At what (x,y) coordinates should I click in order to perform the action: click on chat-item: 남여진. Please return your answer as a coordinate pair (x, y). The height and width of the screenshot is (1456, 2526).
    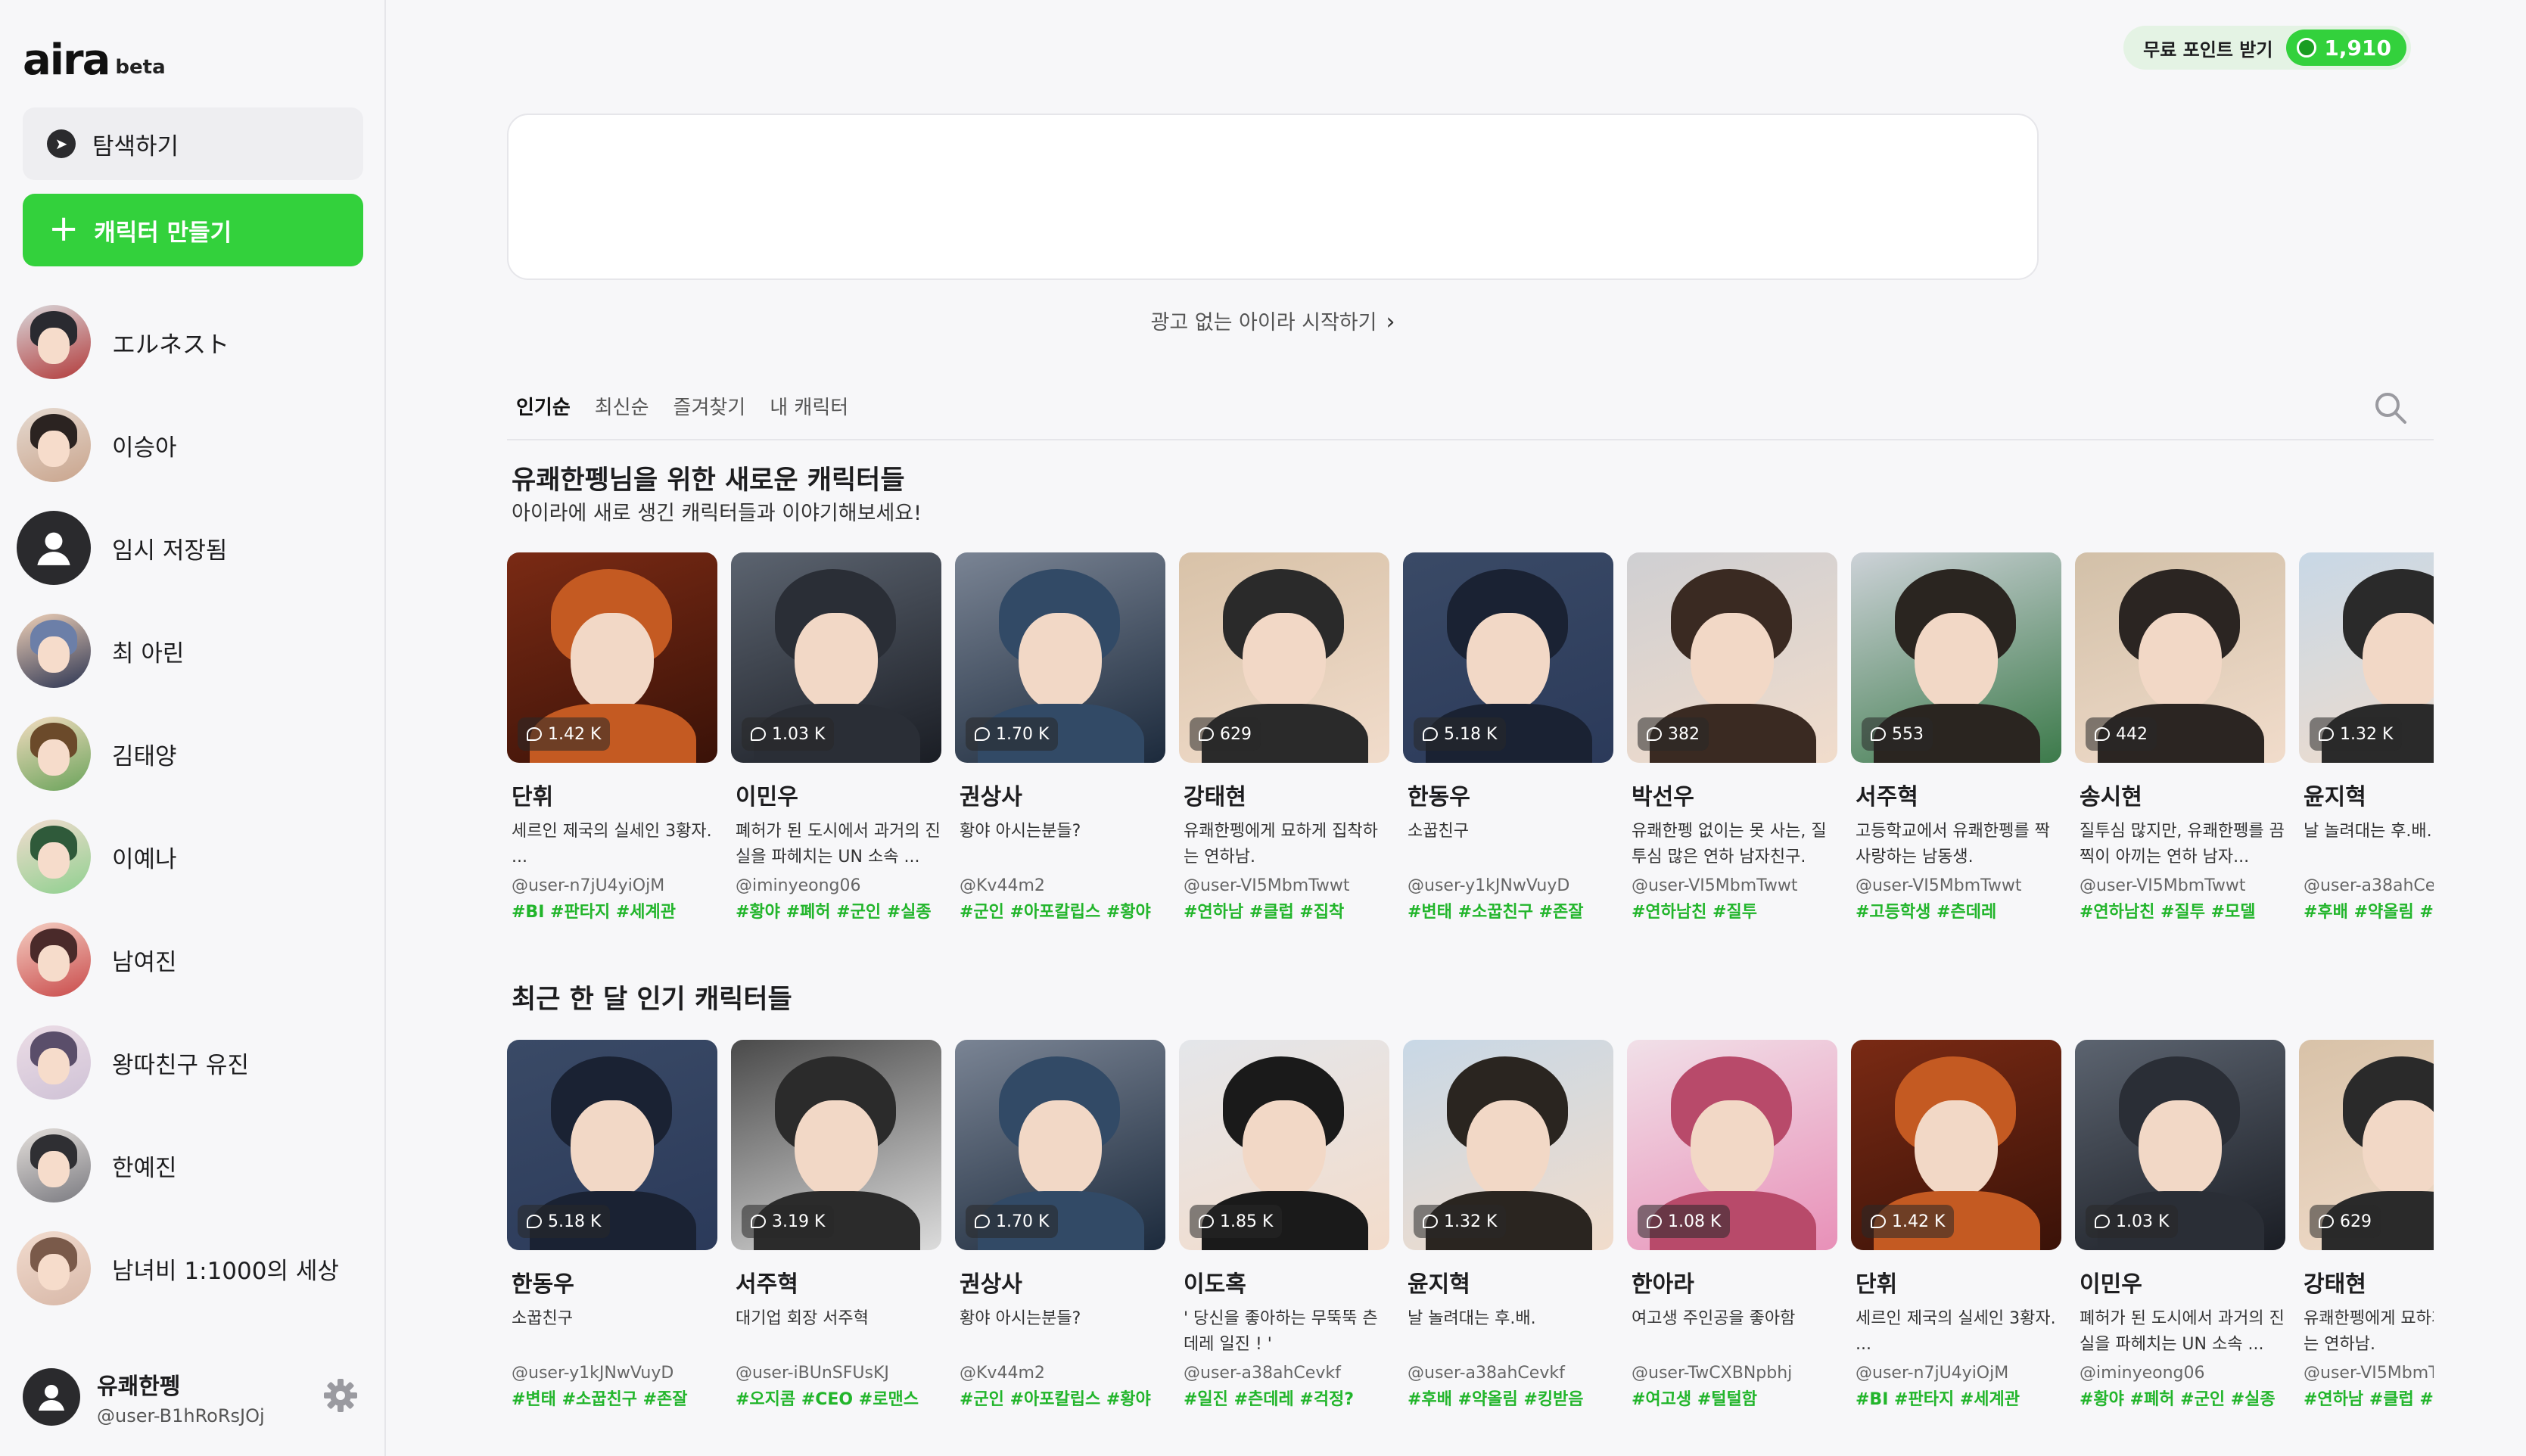
    Looking at the image, I should click on (193, 959).